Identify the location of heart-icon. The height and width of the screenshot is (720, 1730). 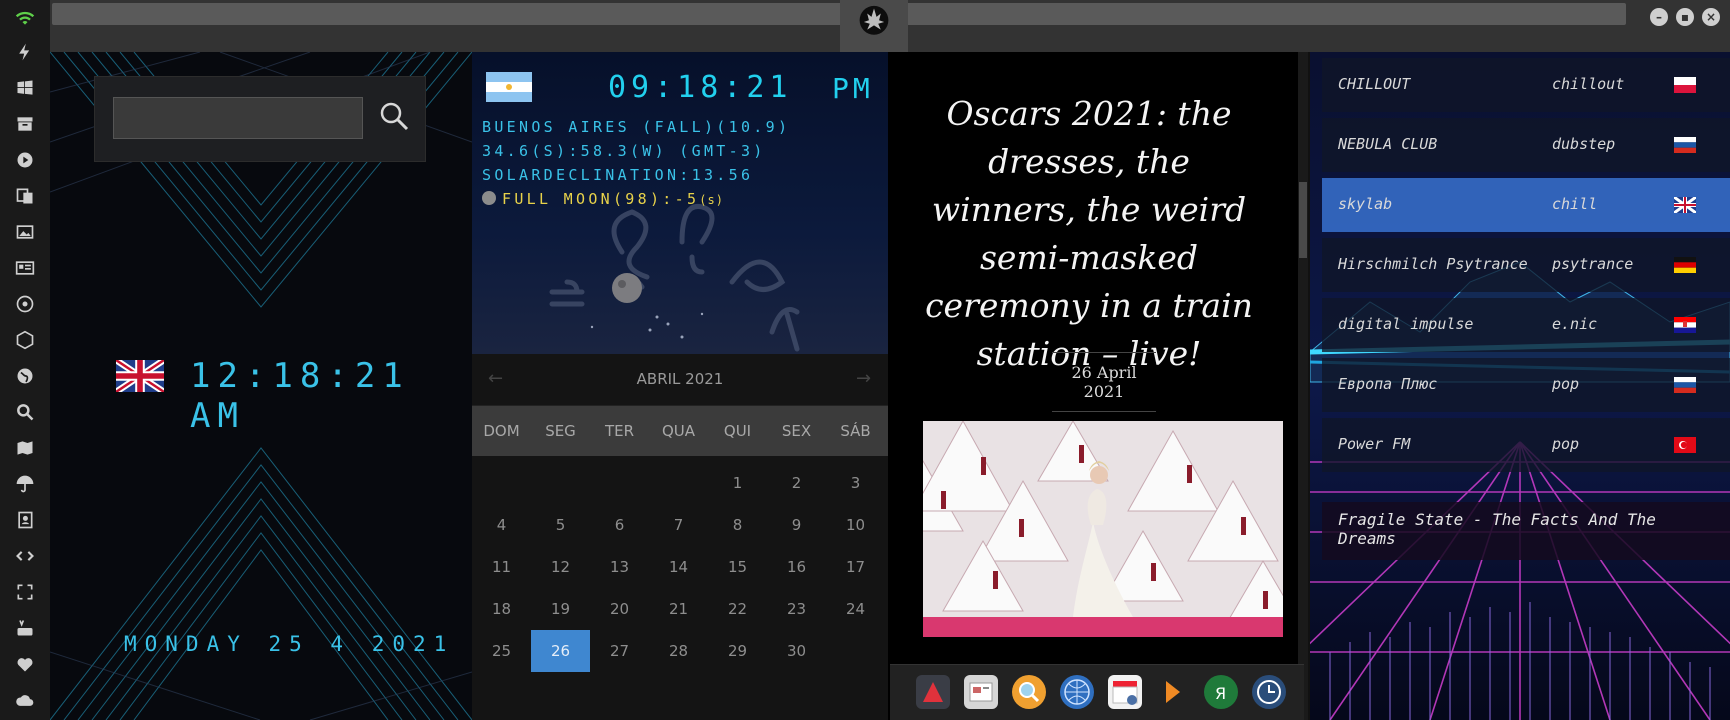
(25, 664).